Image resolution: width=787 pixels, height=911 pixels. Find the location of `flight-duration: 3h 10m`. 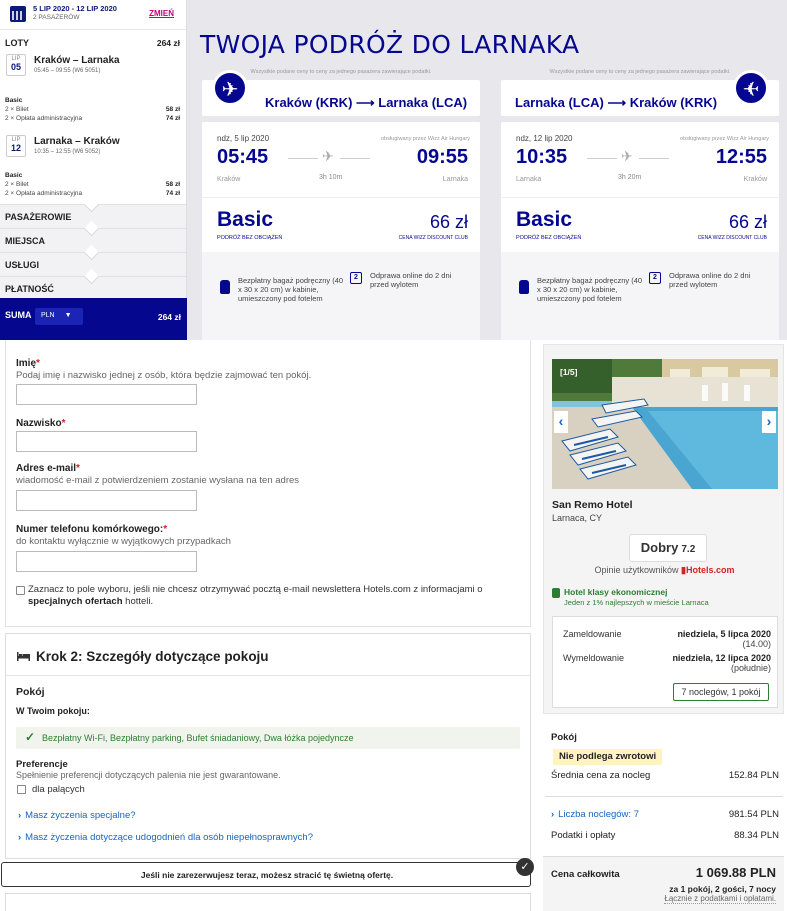

flight-duration: 3h 10m is located at coordinates (331, 177).